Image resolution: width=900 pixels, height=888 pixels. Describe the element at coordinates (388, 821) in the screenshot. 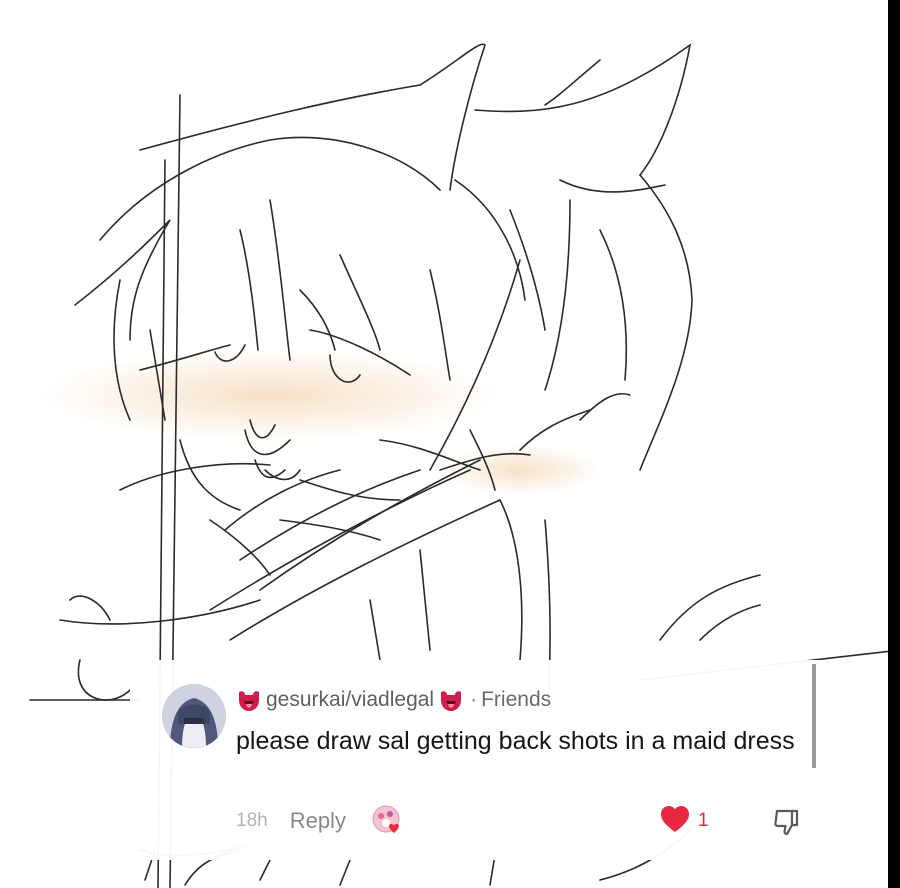

I see `creator-avatar-heart-icon` at that location.